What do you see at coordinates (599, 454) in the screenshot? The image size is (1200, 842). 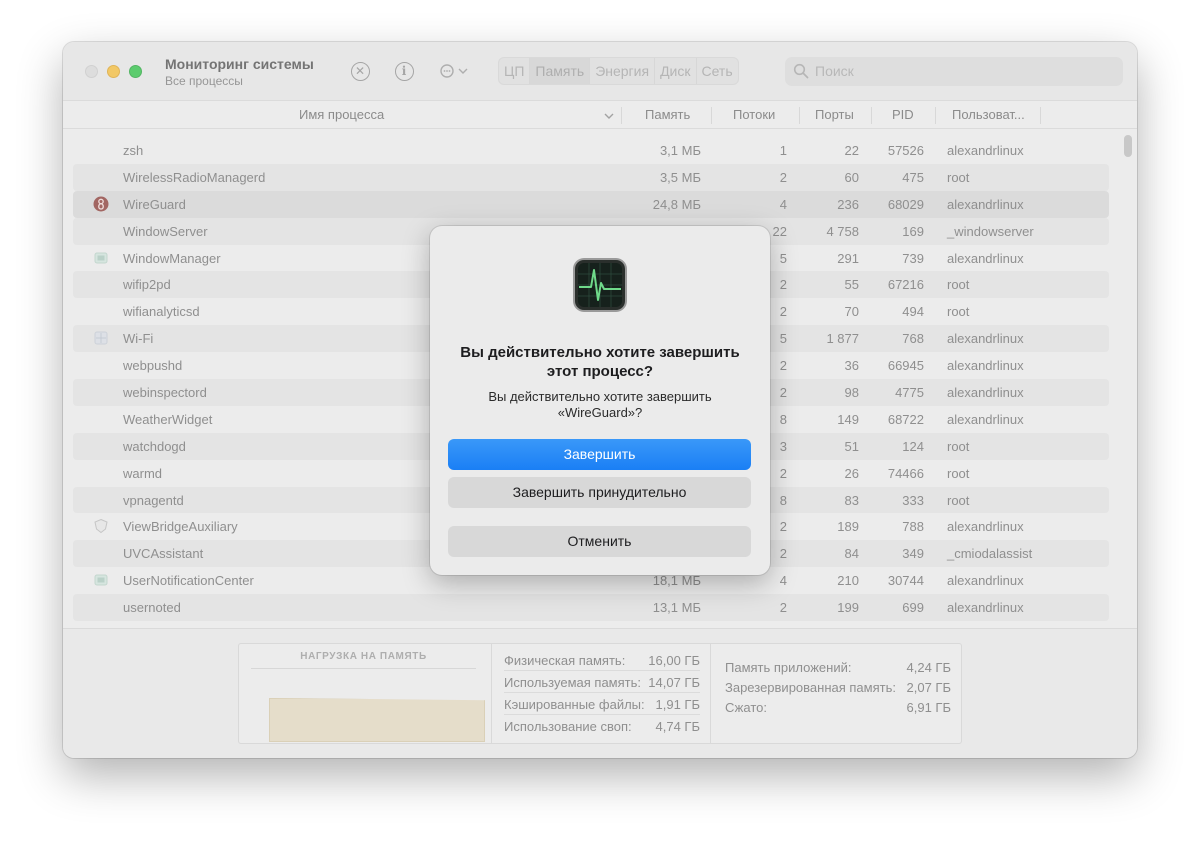 I see `quit-button: Завершить` at bounding box center [599, 454].